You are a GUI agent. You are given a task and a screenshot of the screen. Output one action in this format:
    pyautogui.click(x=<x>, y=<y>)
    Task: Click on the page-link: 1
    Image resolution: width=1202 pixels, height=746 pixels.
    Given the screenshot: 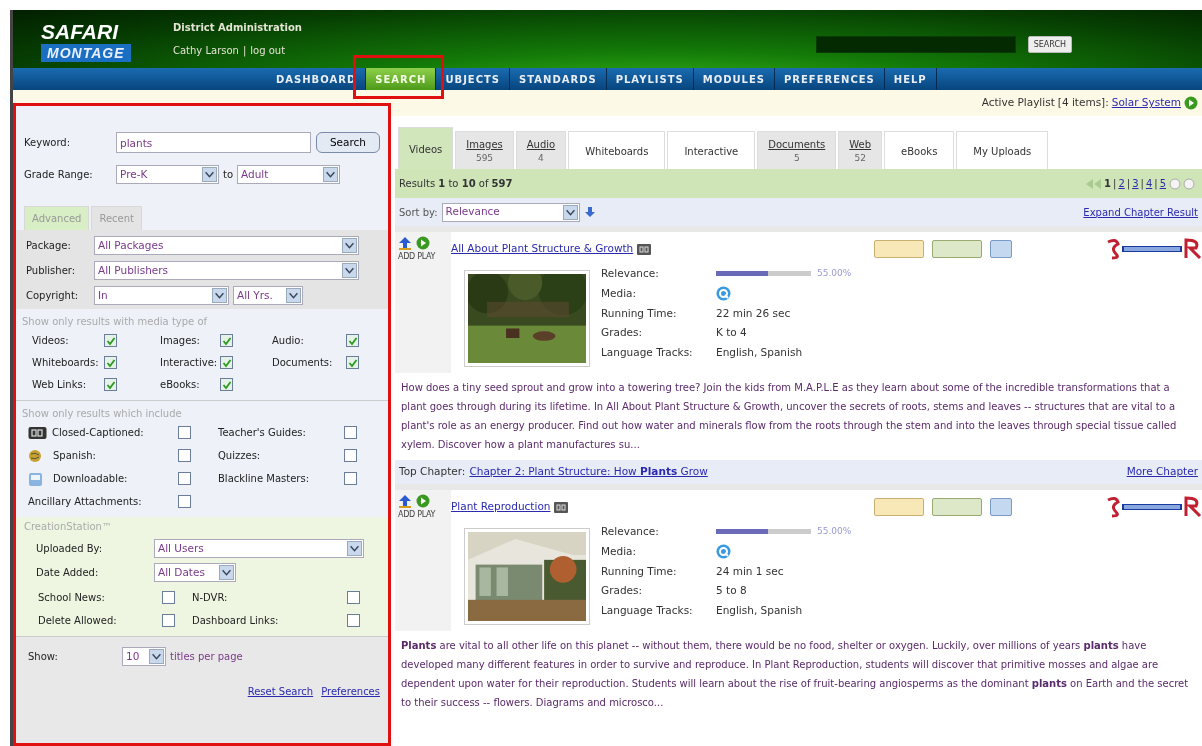 What is the action you would take?
    pyautogui.click(x=1107, y=183)
    